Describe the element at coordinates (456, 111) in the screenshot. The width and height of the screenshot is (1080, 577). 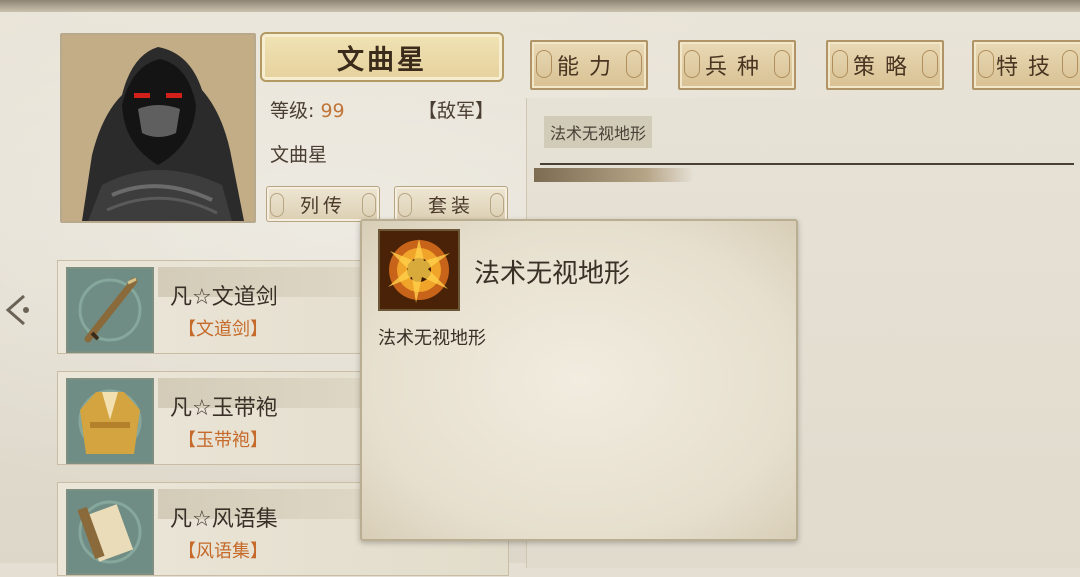
I see `faction-label: 【敌军】` at that location.